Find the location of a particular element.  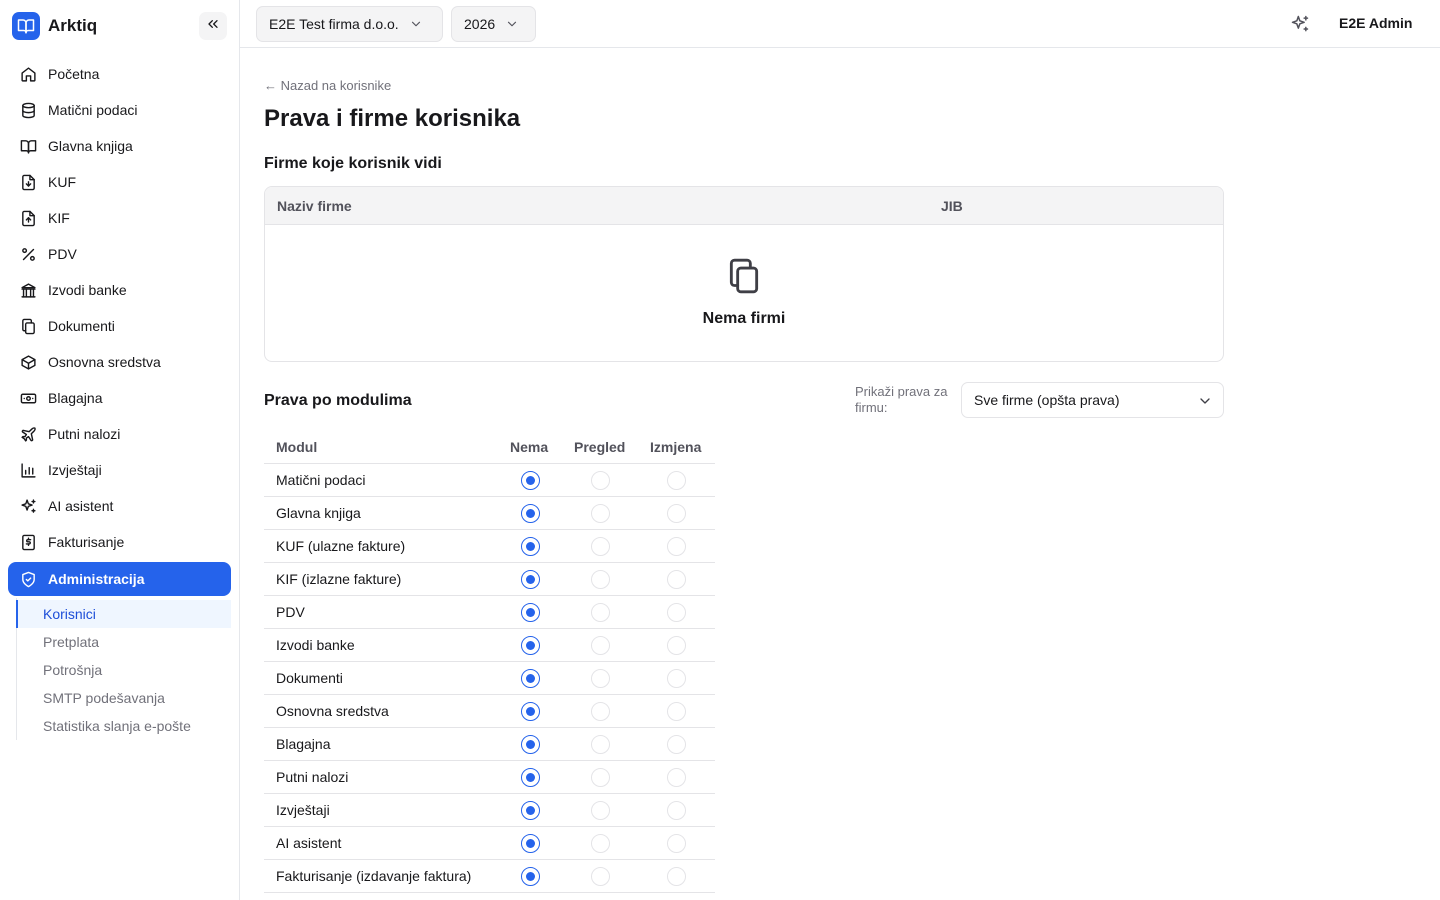

sidebar-item-osnovna-sredstva: Osnovna sredstva is located at coordinates (119, 362).